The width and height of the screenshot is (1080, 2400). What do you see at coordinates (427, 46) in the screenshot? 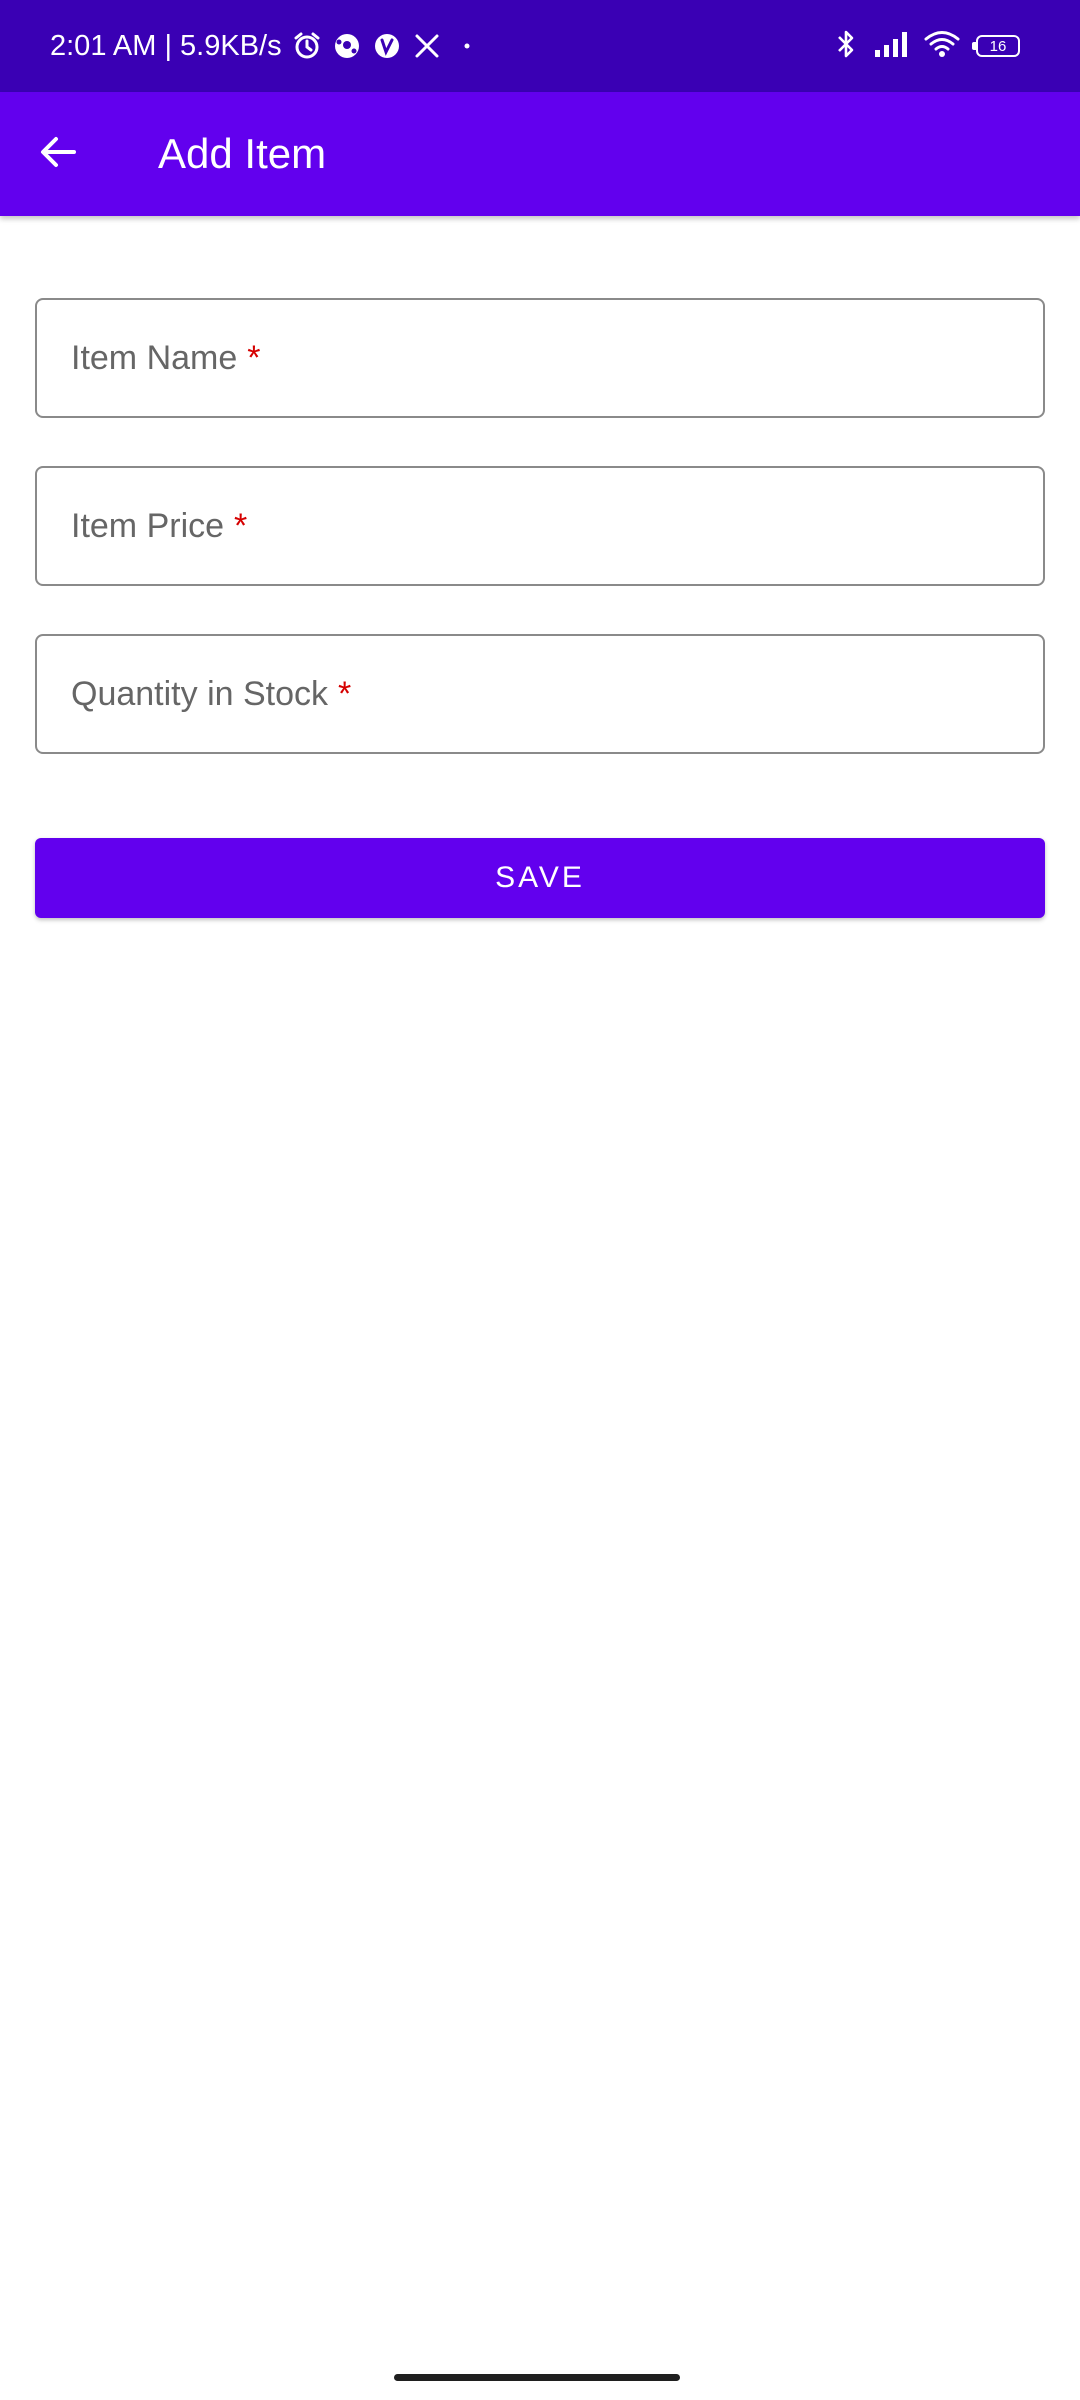
I see `x-icon` at bounding box center [427, 46].